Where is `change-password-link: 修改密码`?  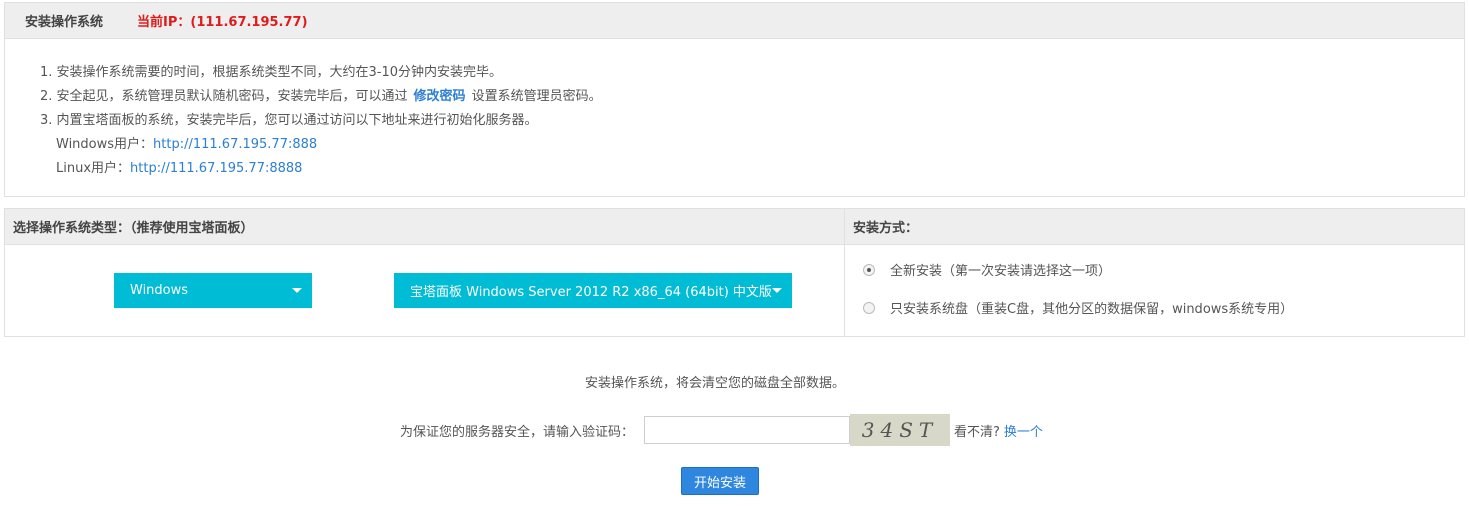
change-password-link: 修改密码 is located at coordinates (440, 96).